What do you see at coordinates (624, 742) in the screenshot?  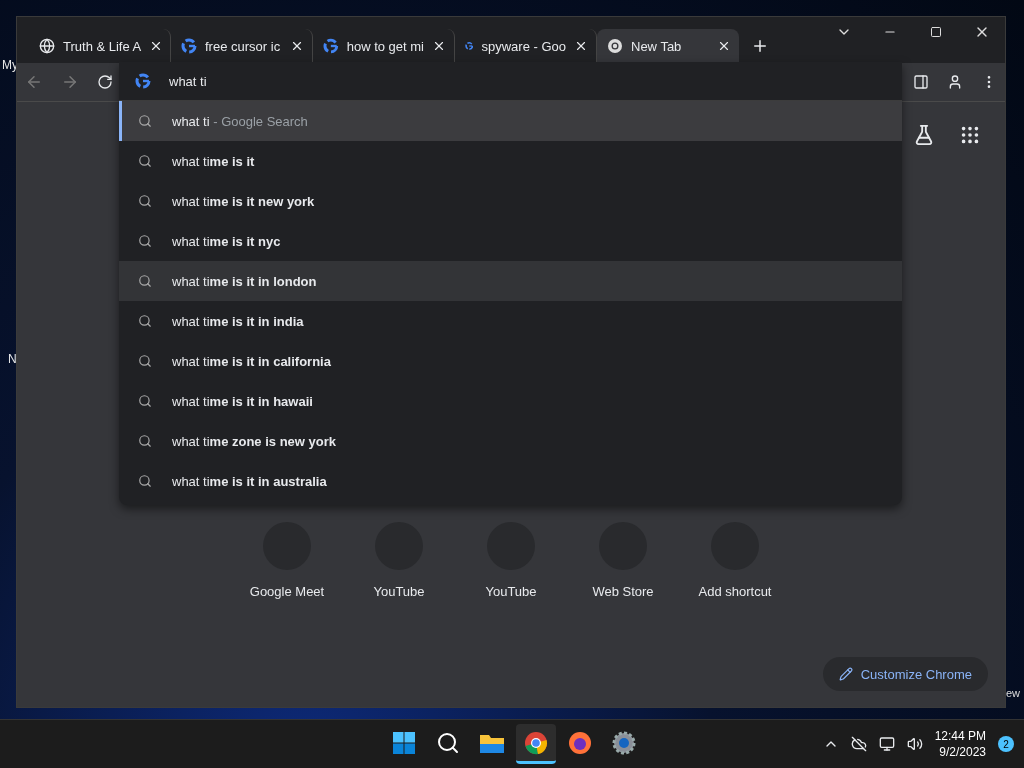 I see `gear-icon` at bounding box center [624, 742].